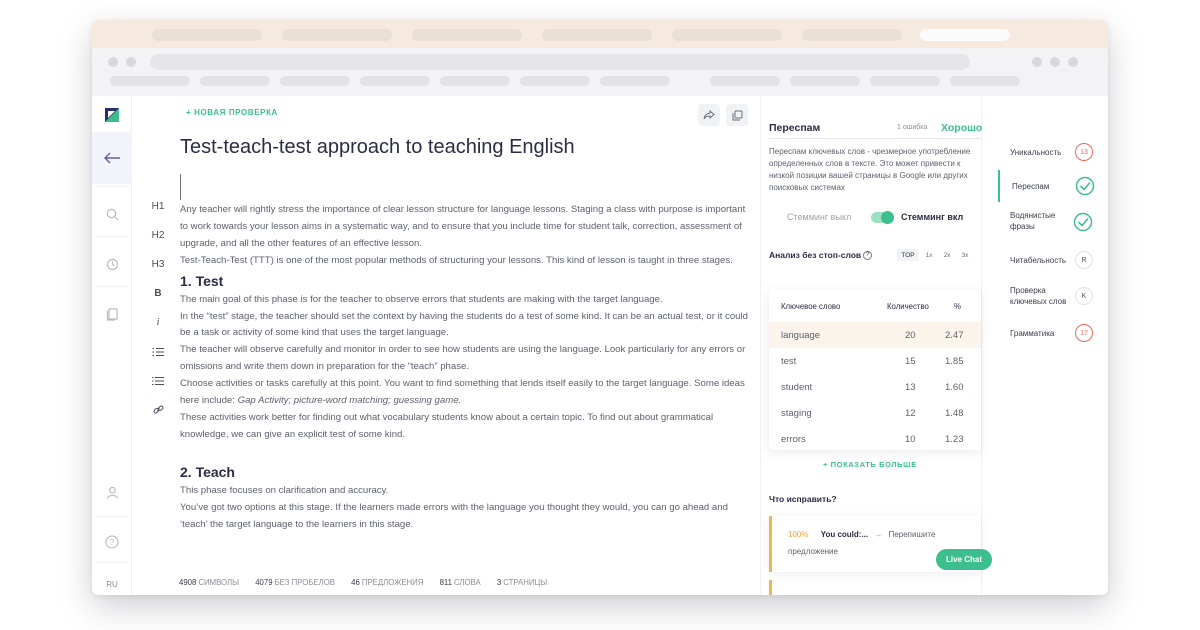 The image size is (1200, 630). What do you see at coordinates (962, 128) in the screenshot?
I see `status-badge: Хорошо` at bounding box center [962, 128].